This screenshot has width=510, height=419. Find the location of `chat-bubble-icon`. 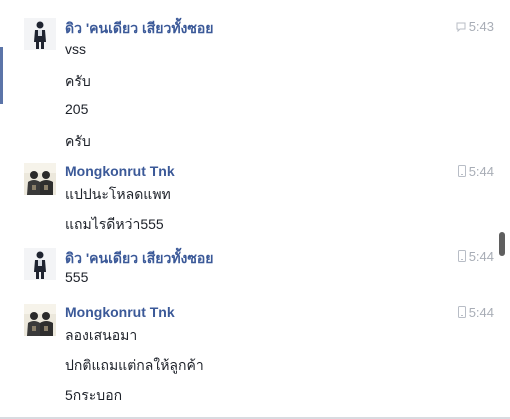

chat-bubble-icon is located at coordinates (461, 27).